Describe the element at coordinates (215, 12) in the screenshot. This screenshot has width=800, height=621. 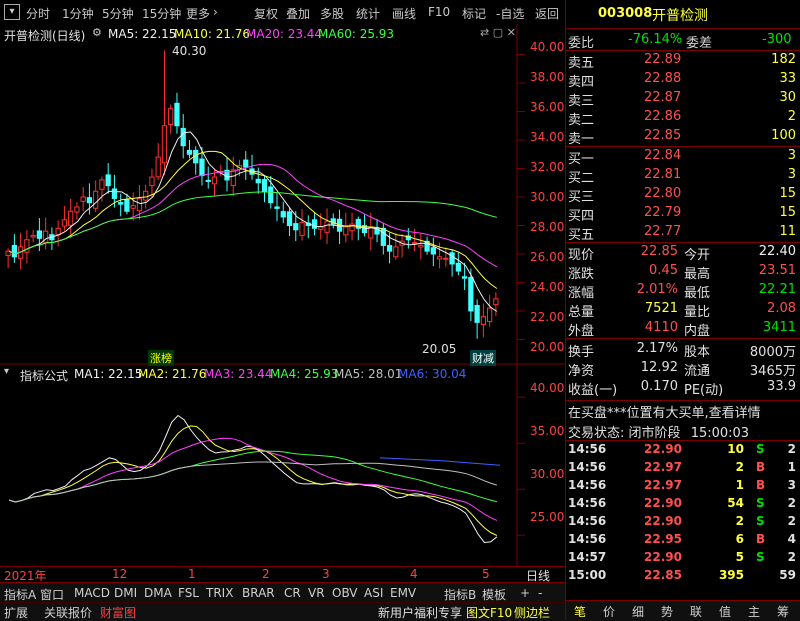
I see `chevron-right-icon: ›` at that location.